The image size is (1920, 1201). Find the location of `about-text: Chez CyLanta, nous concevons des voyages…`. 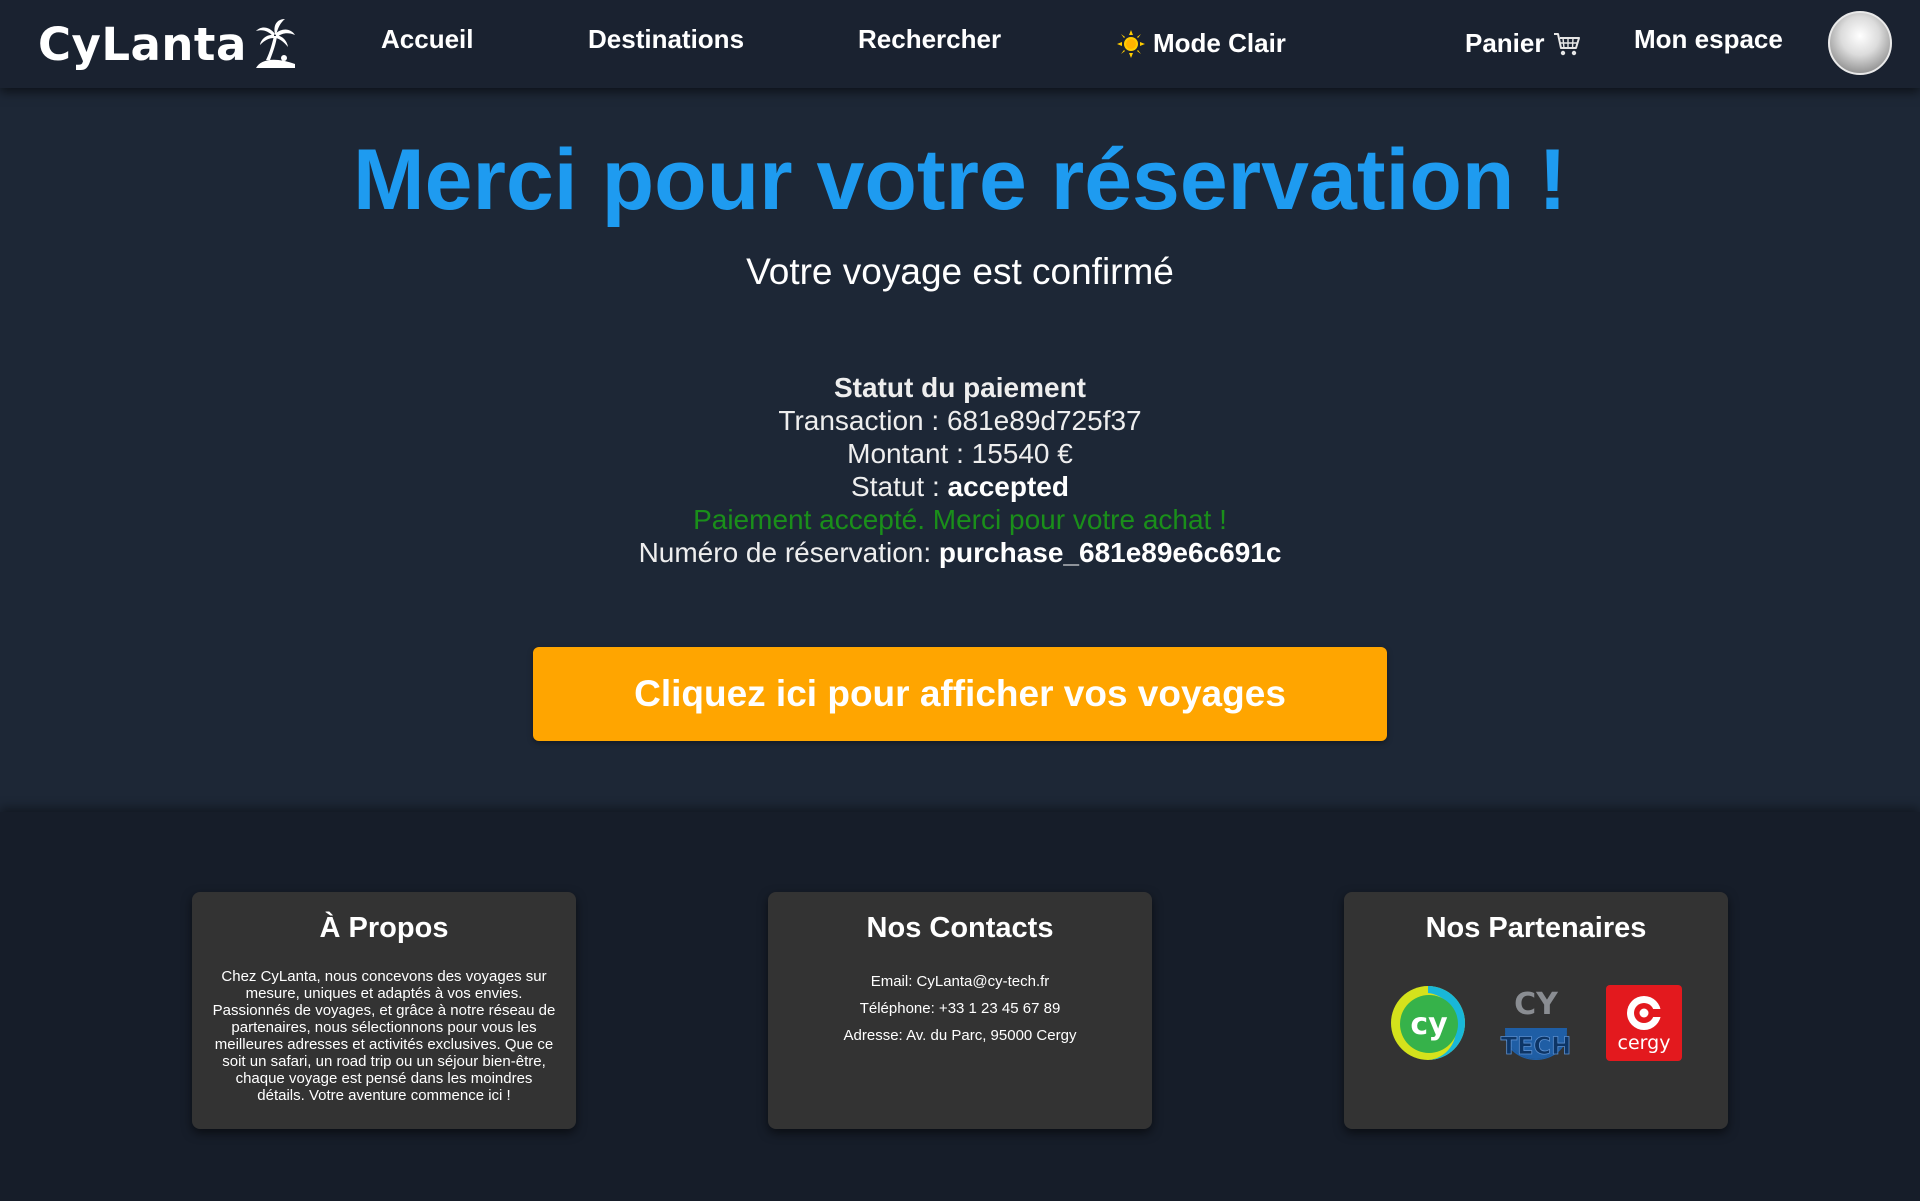

about-text: Chez CyLanta, nous concevons des voyages… is located at coordinates (384, 1036).